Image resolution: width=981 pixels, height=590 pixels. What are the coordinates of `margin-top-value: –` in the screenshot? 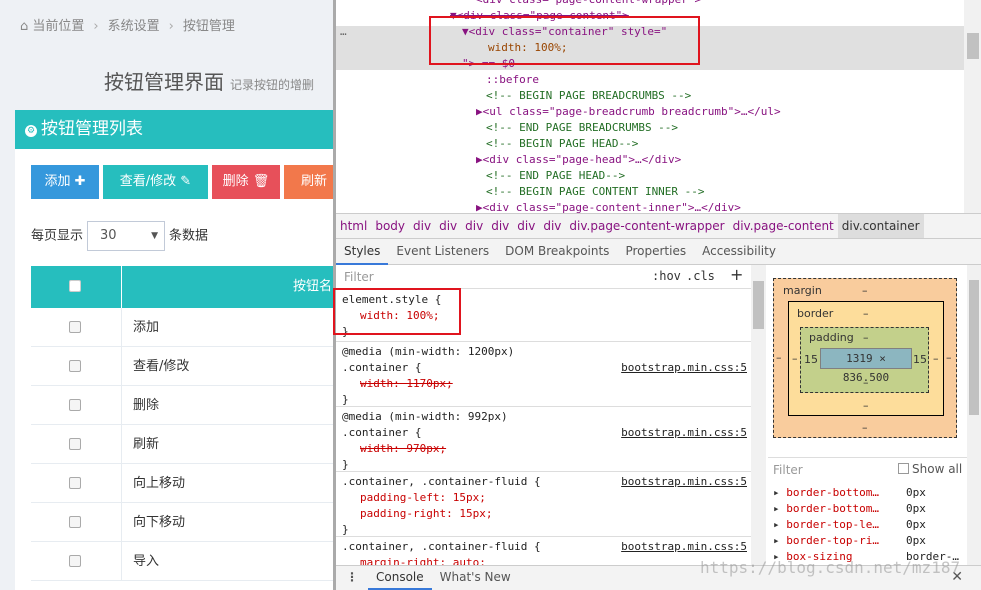 It's located at (865, 290).